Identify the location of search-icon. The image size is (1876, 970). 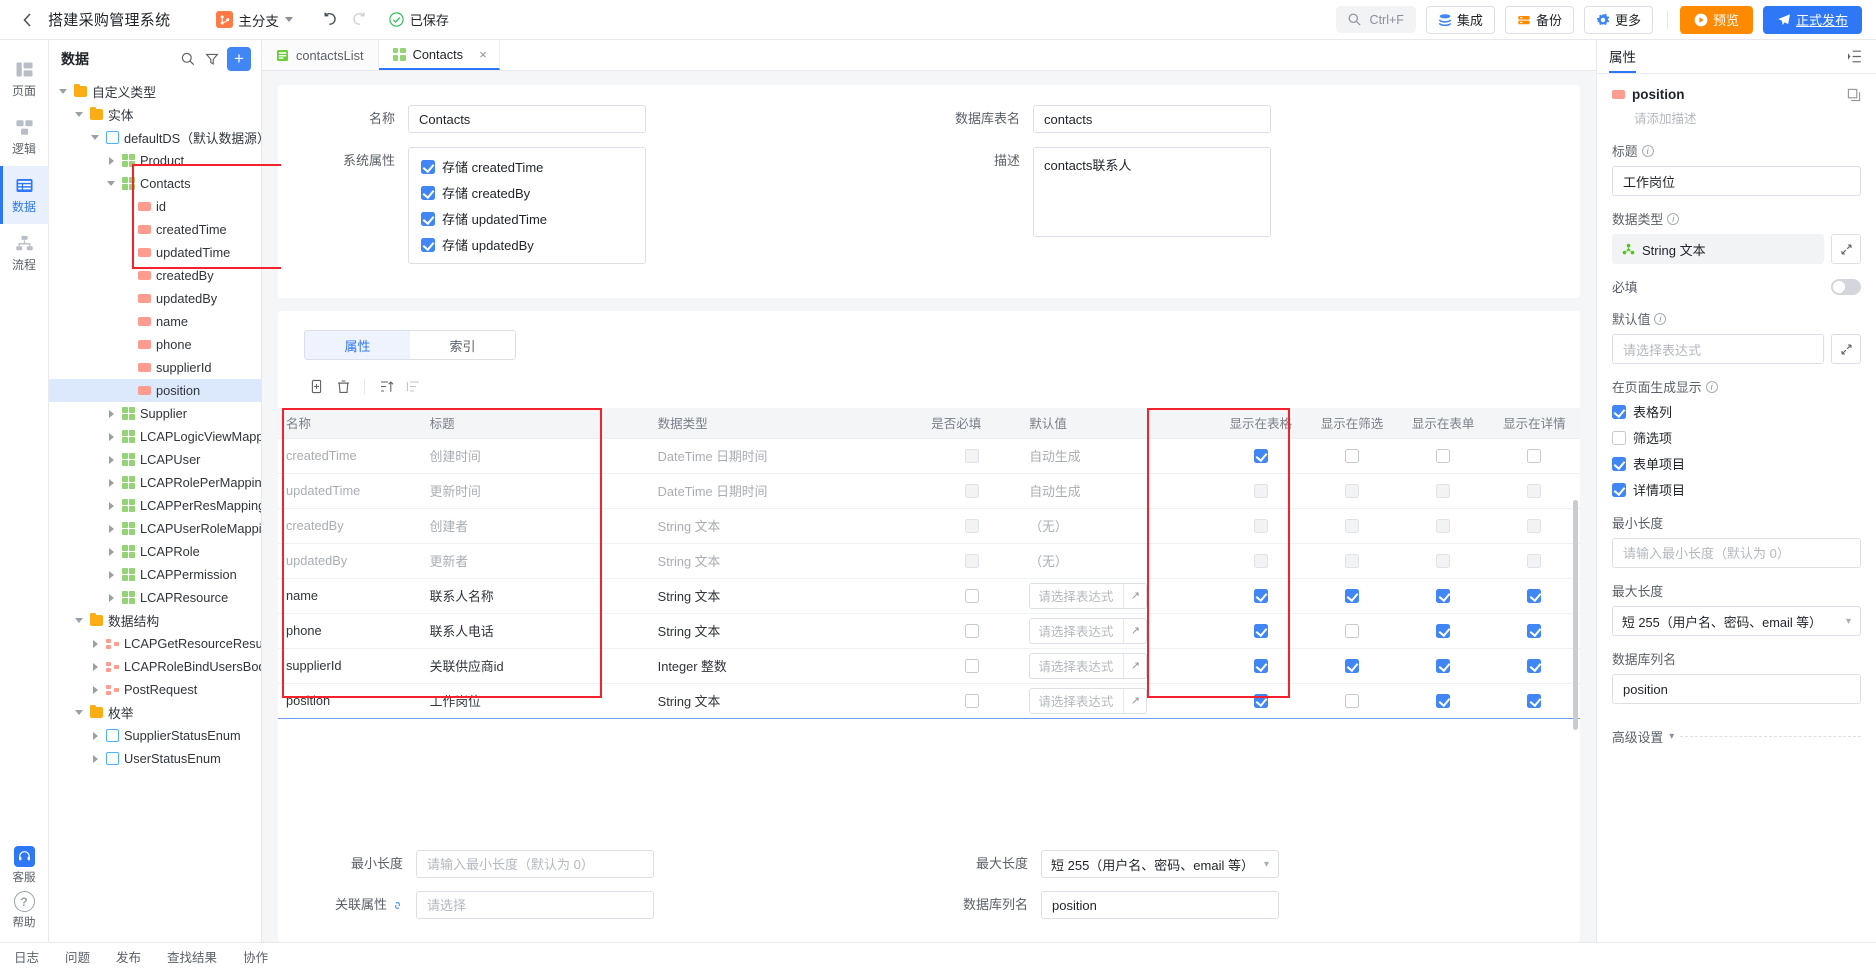
(188, 59).